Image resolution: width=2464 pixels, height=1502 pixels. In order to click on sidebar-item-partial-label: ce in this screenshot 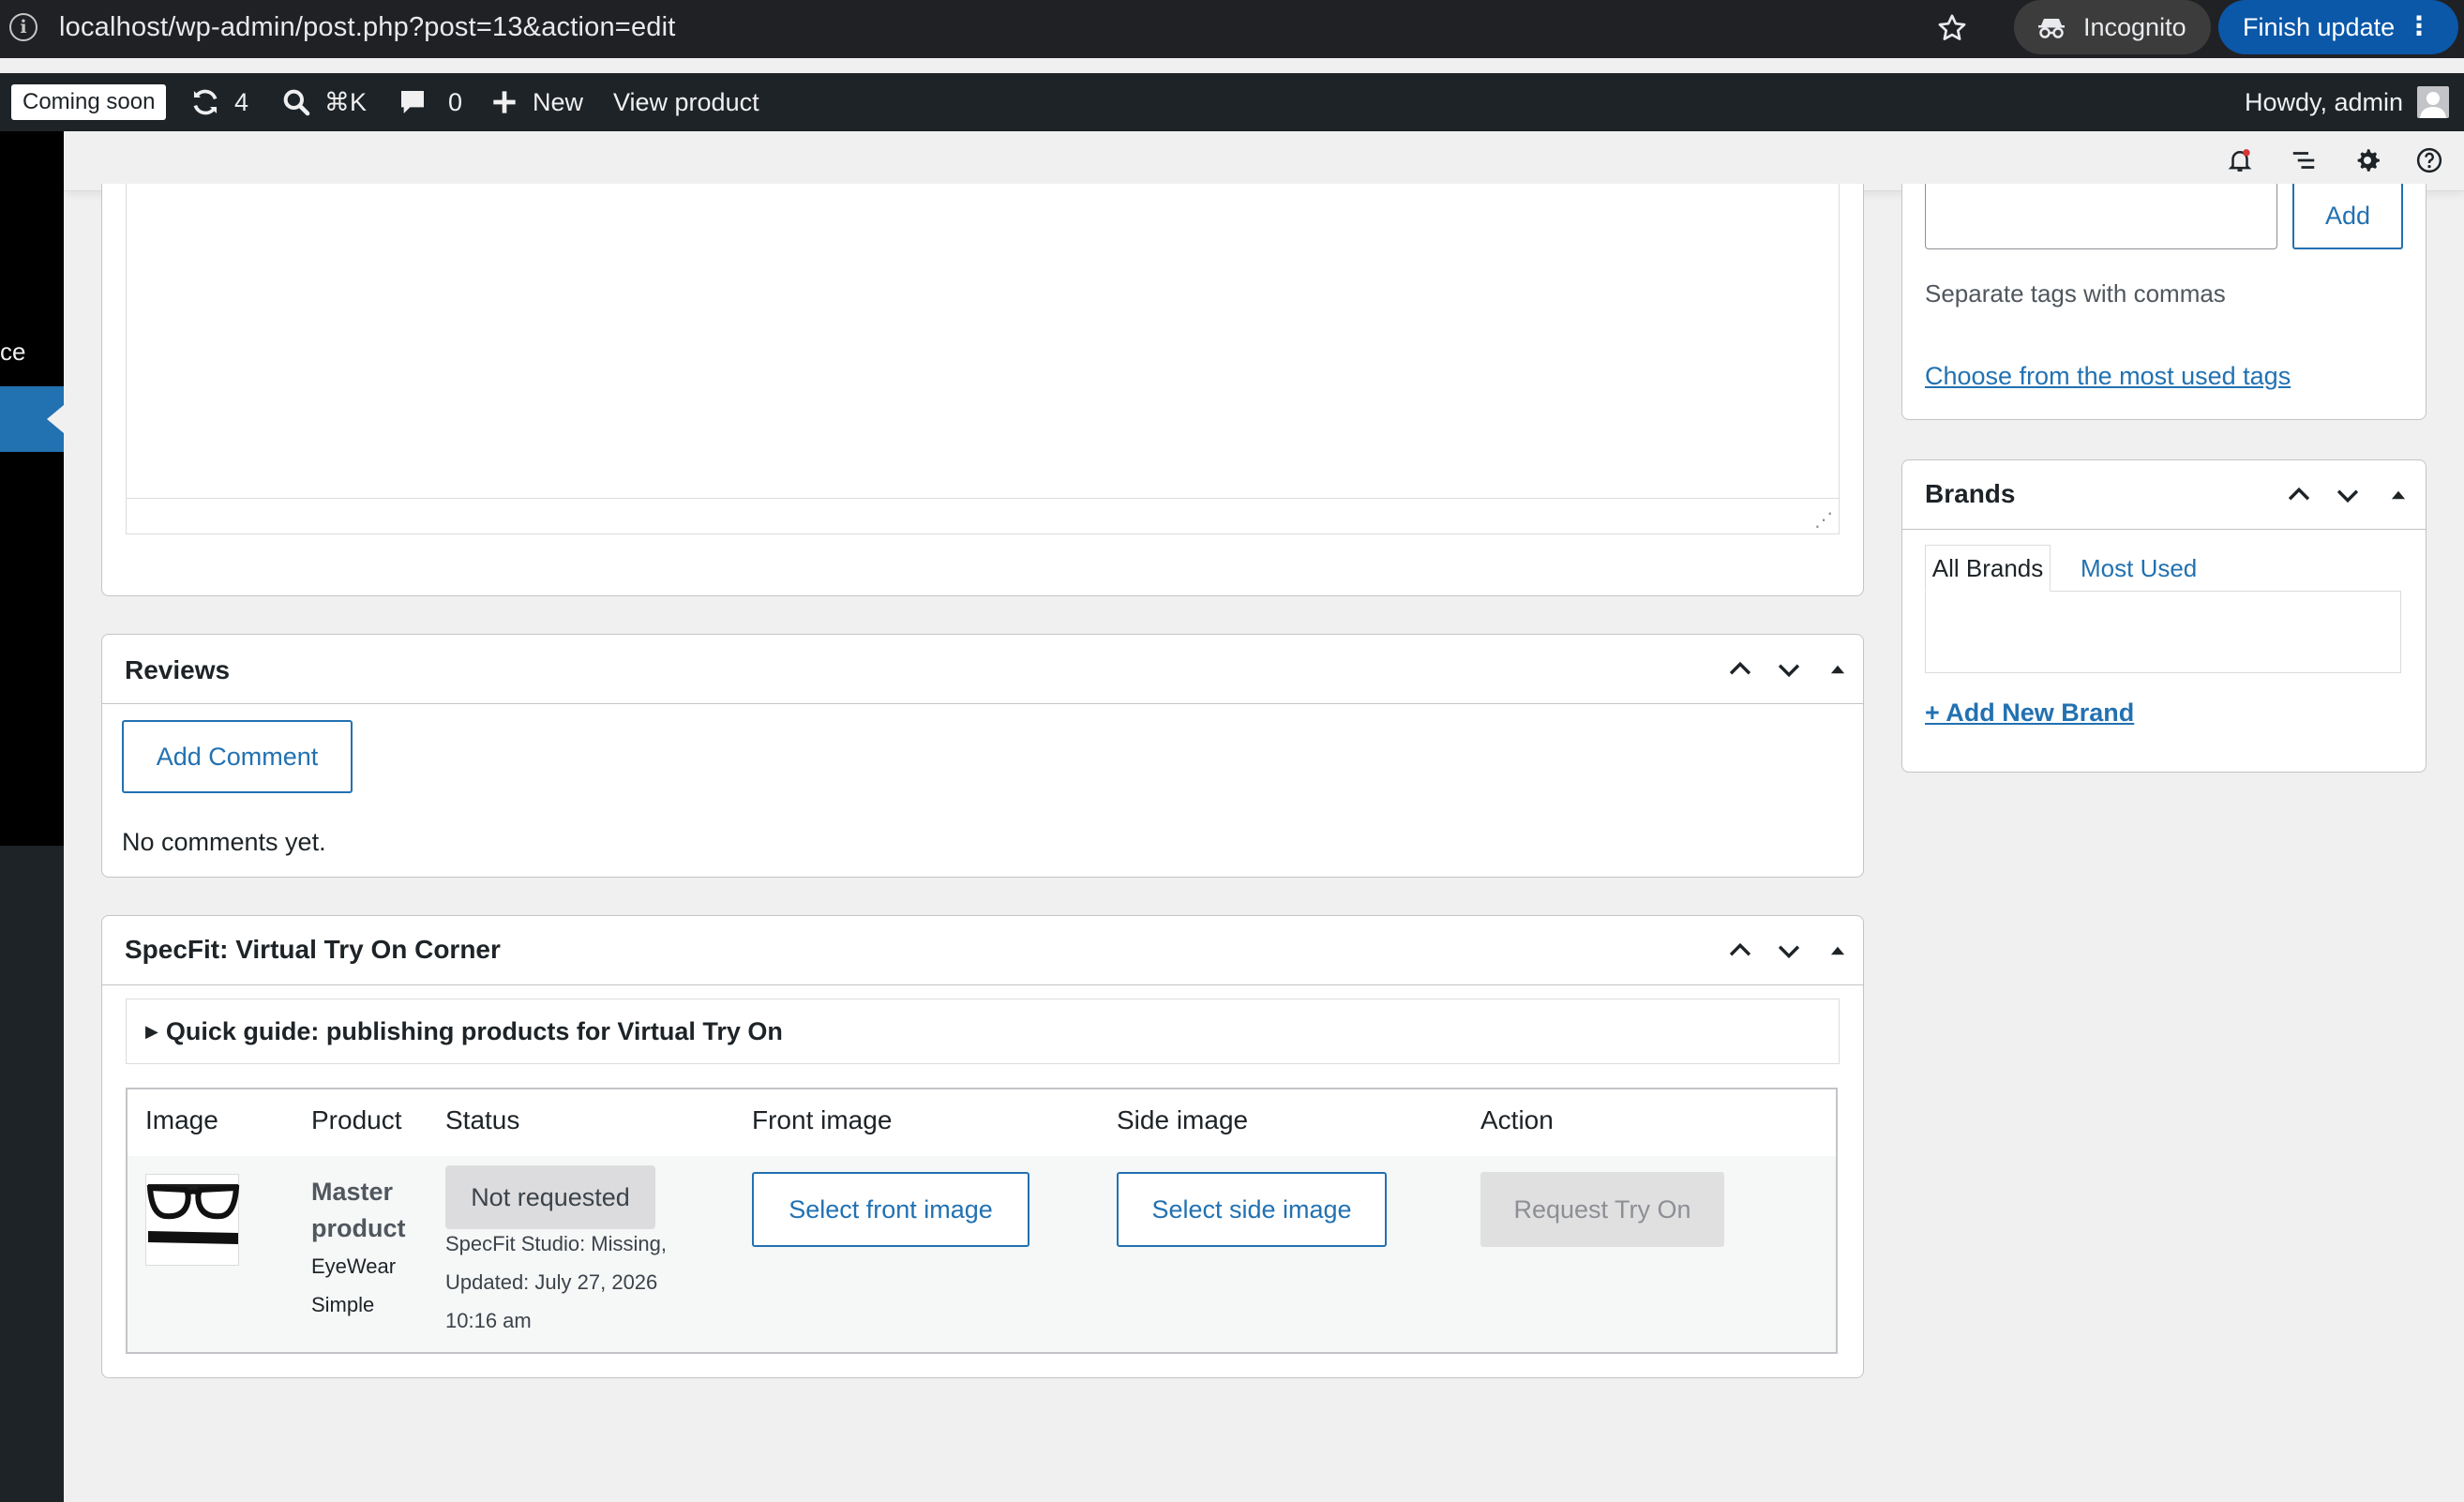, I will do `click(12, 352)`.